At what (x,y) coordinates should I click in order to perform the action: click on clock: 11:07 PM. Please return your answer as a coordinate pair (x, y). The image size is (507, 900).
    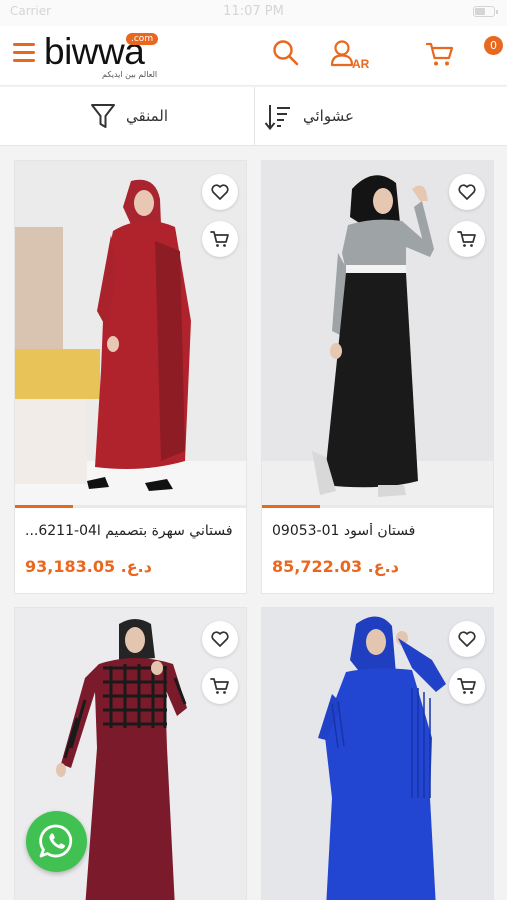
    Looking at the image, I should click on (253, 11).